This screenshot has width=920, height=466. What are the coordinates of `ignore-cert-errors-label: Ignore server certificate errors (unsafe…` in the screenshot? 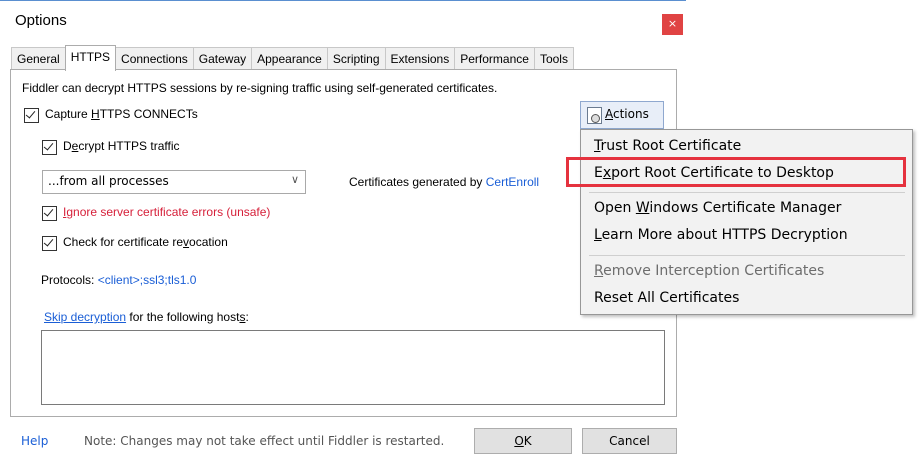 It's located at (167, 212).